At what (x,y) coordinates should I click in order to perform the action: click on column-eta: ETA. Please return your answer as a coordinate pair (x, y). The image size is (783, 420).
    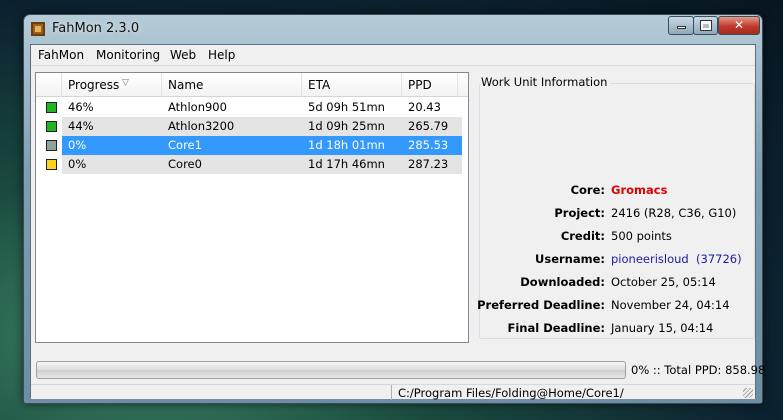
    Looking at the image, I should click on (352, 85).